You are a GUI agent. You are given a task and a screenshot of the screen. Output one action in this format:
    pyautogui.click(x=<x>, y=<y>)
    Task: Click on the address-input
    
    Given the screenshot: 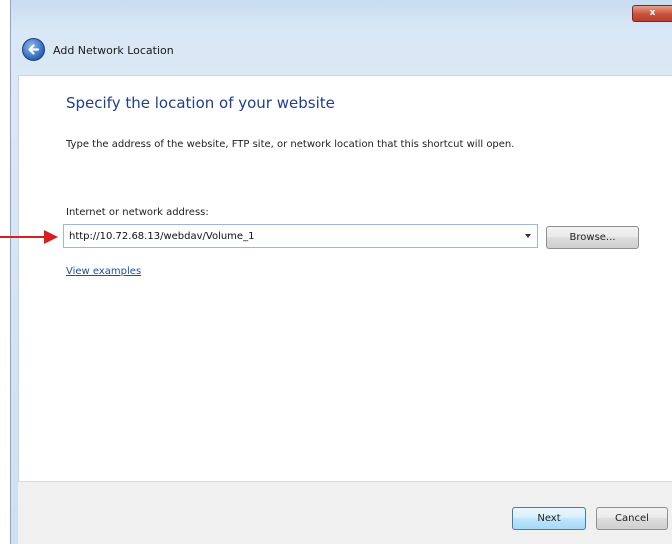 What is the action you would take?
    pyautogui.click(x=291, y=236)
    